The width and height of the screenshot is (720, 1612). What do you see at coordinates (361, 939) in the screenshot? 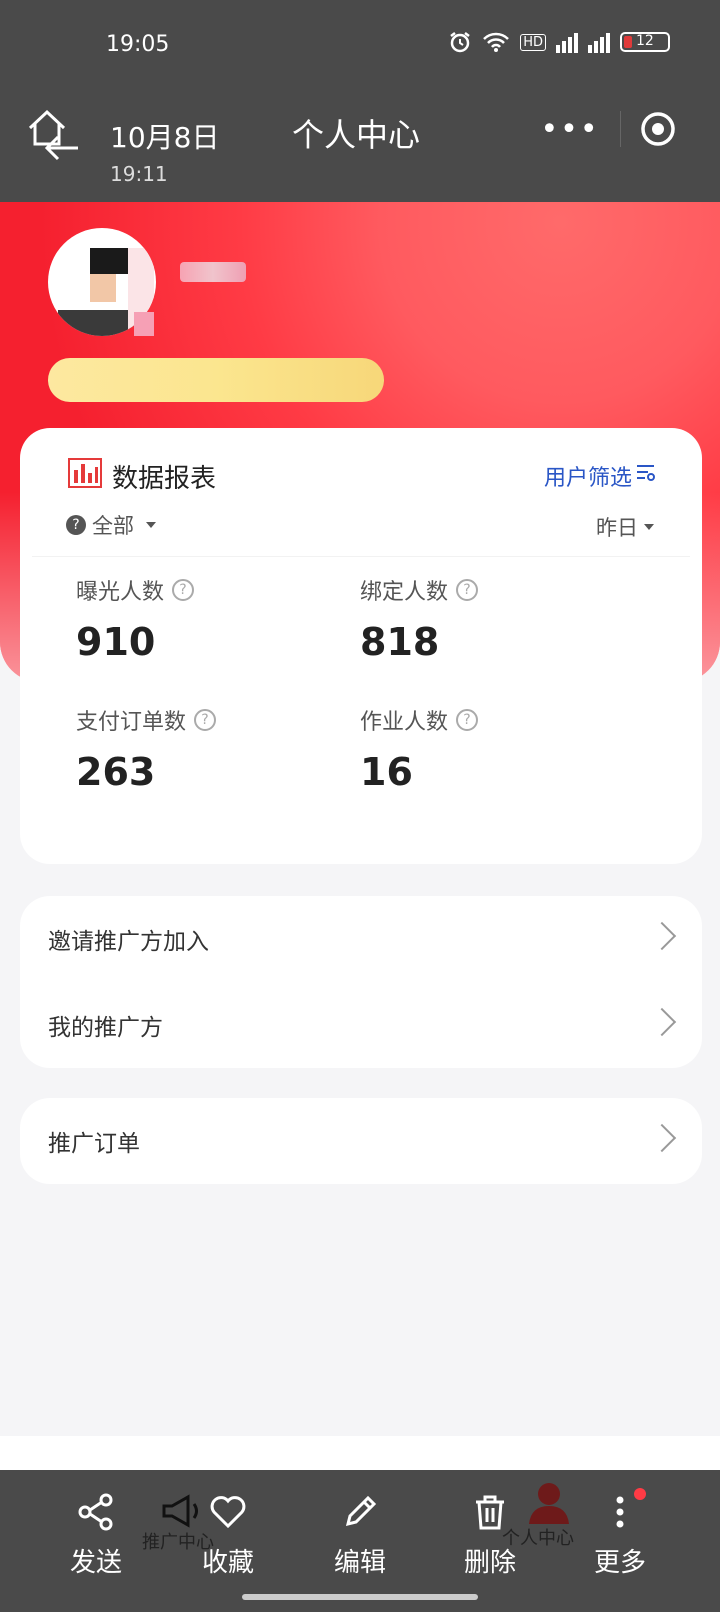
I see `invite-promoter-item: 邀请推广方加入` at bounding box center [361, 939].